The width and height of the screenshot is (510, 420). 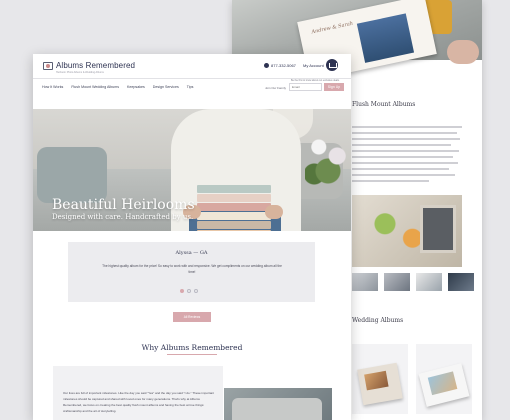 What do you see at coordinates (277, 409) in the screenshot?
I see `sofa-image` at bounding box center [277, 409].